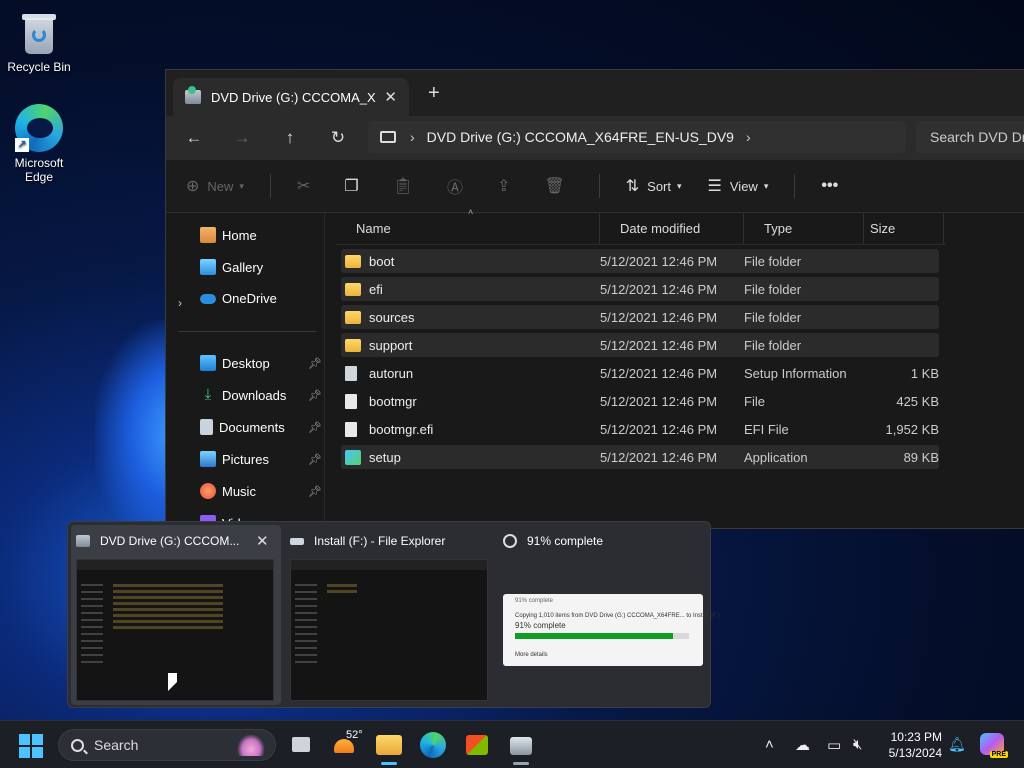  Describe the element at coordinates (338, 138) in the screenshot. I see `refresh-icon: ↻` at that location.